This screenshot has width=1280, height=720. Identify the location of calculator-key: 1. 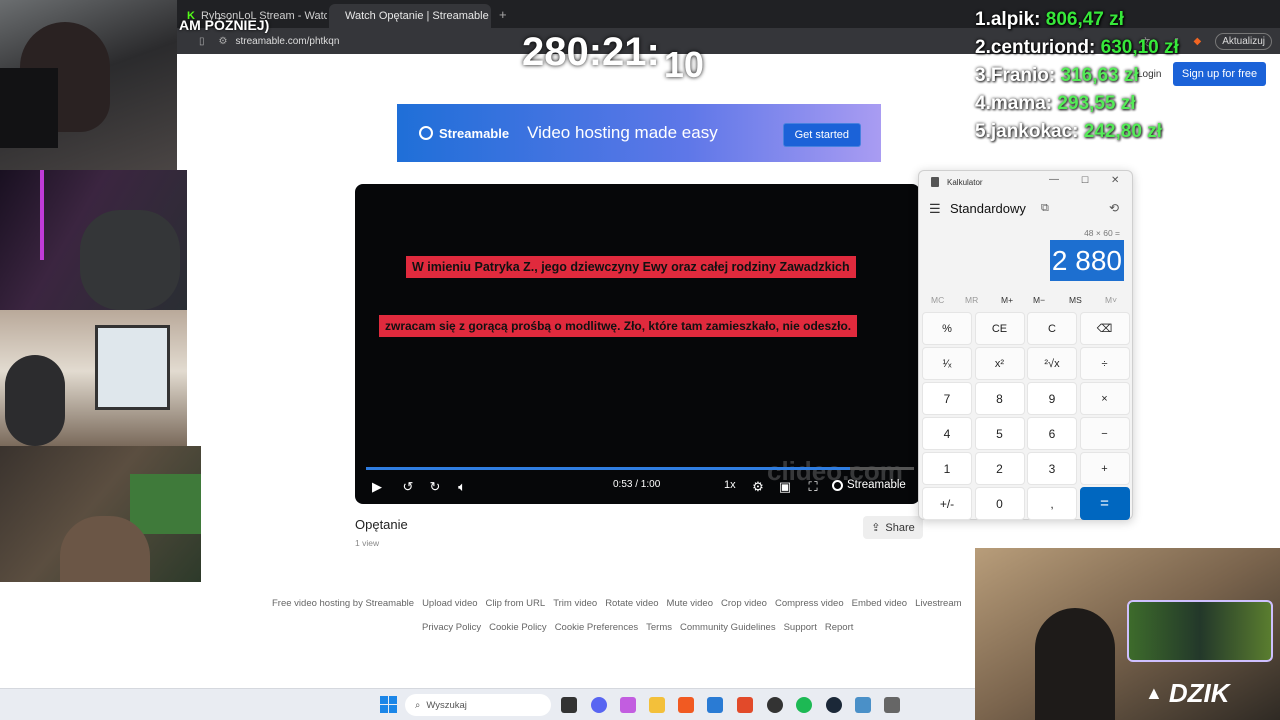
(947, 468).